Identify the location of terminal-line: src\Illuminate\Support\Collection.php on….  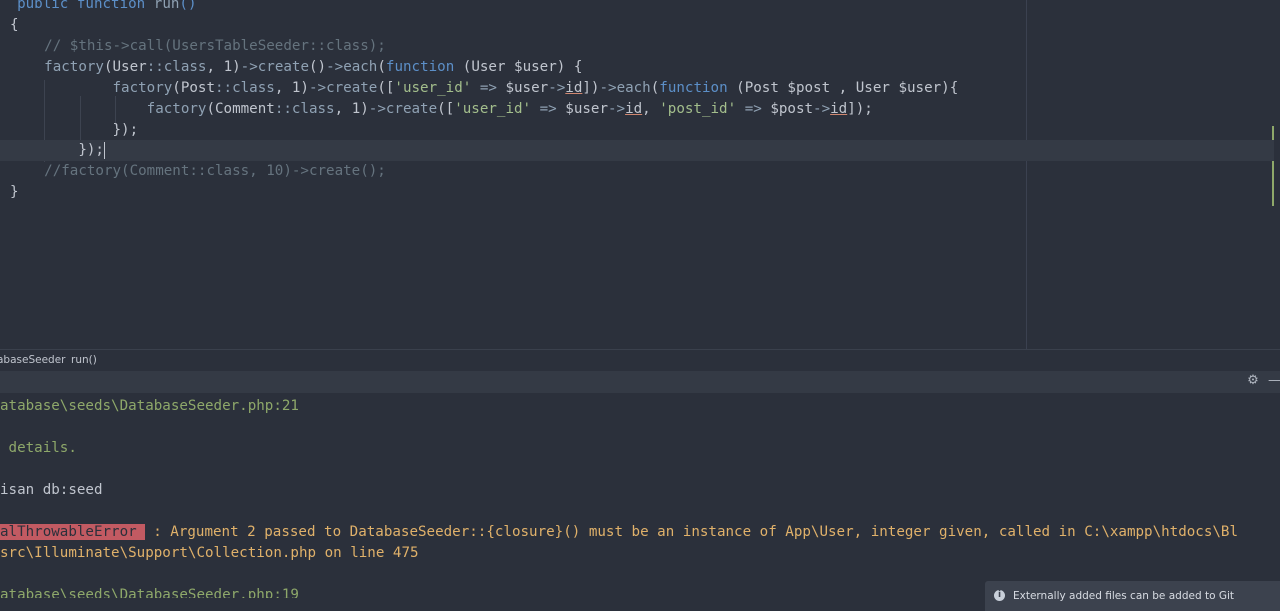
(209, 553).